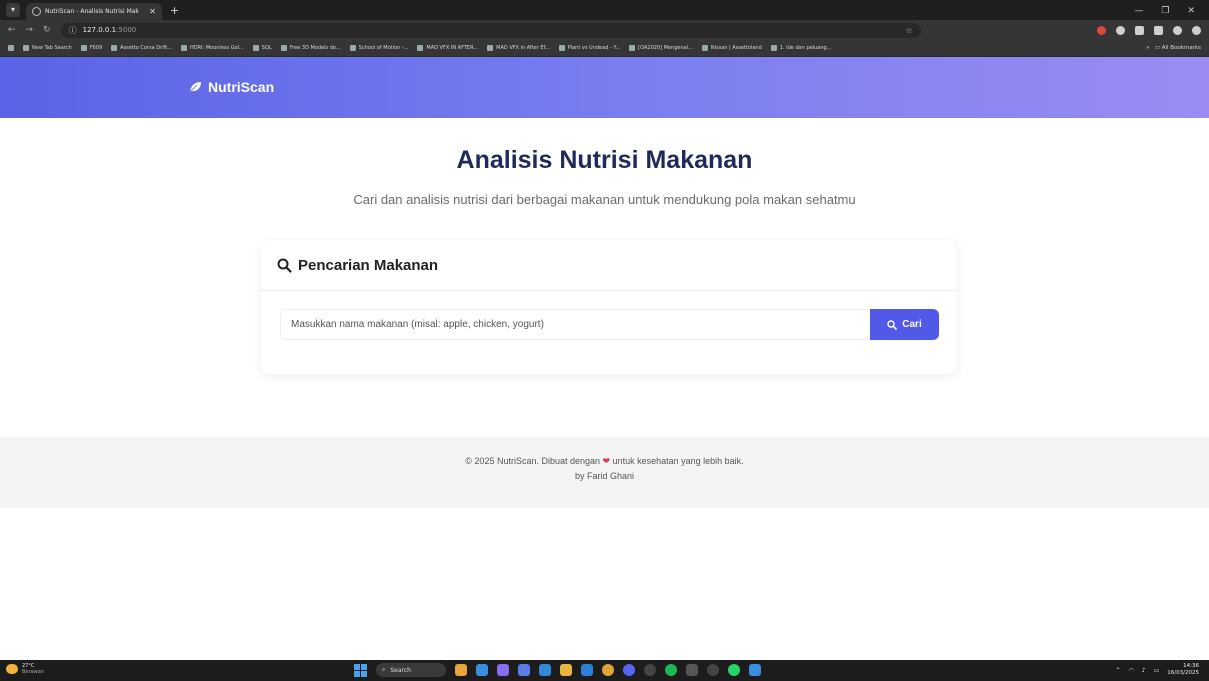  I want to click on all-bookmarks-button: » ▭ All Bookmarks, so click(1173, 48).